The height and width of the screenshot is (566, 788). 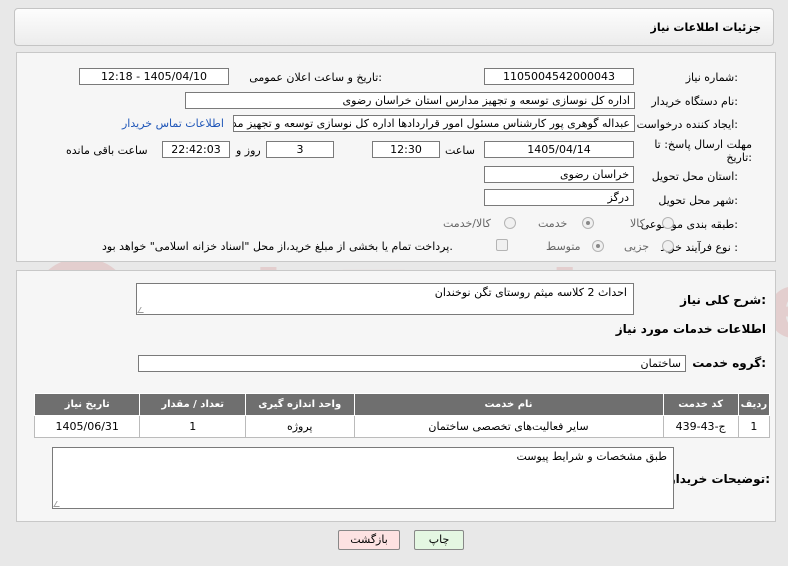 I want to click on purchase-small-radio, so click(x=668, y=246).